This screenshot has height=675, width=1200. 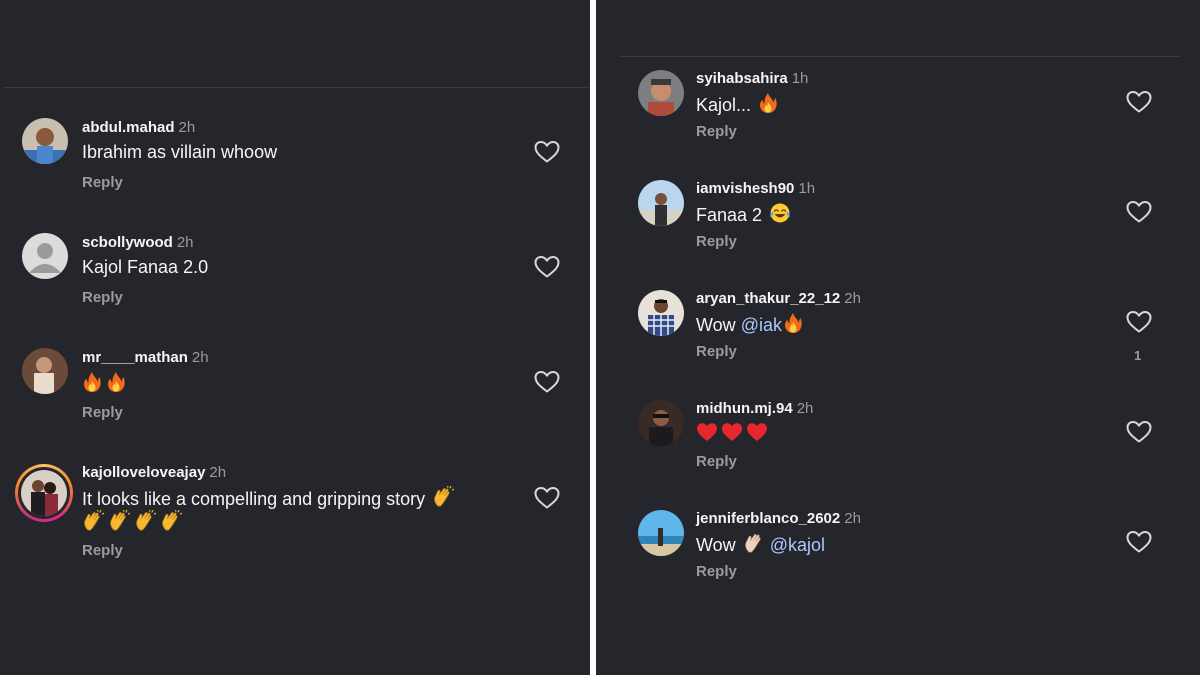 What do you see at coordinates (898, 115) in the screenshot?
I see `comment-item: syihabsahira 1h Kajol... Reply` at bounding box center [898, 115].